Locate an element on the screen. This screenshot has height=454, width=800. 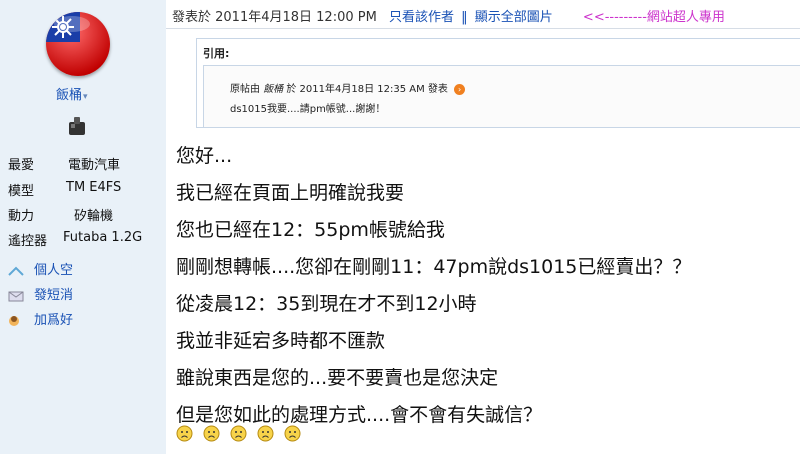
message-line: 我已經在頁面上明確說我要 is located at coordinates (290, 193).